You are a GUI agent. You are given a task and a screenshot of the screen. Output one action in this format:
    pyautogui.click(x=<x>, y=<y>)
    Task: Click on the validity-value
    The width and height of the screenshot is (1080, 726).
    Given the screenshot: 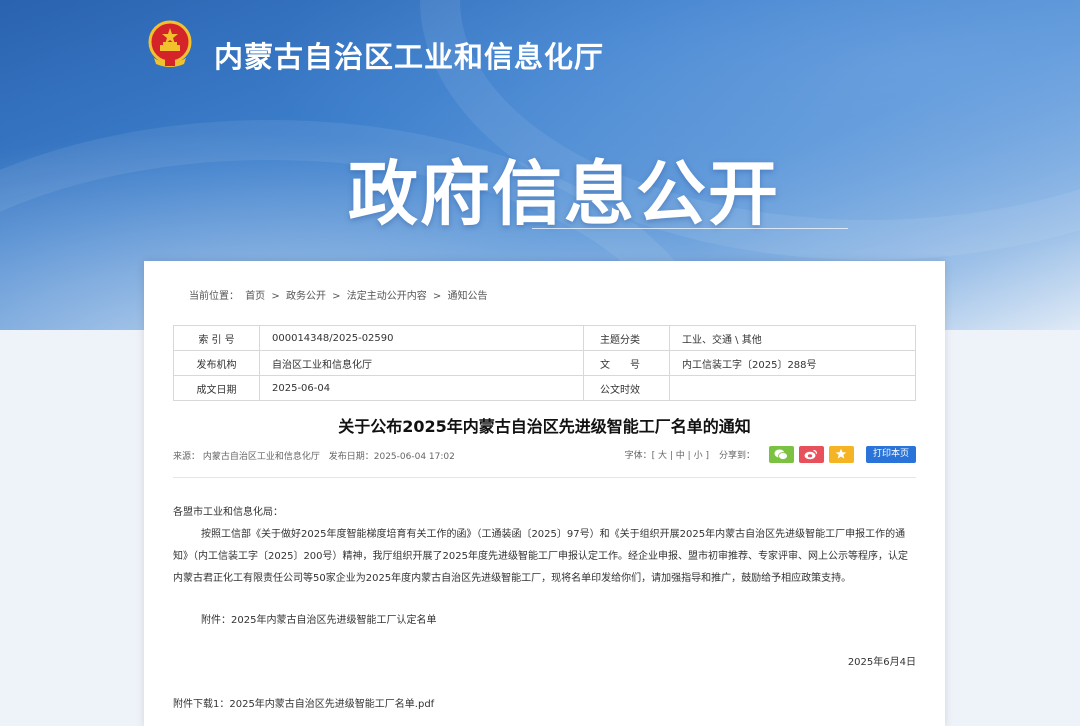 What is the action you would take?
    pyautogui.click(x=792, y=388)
    